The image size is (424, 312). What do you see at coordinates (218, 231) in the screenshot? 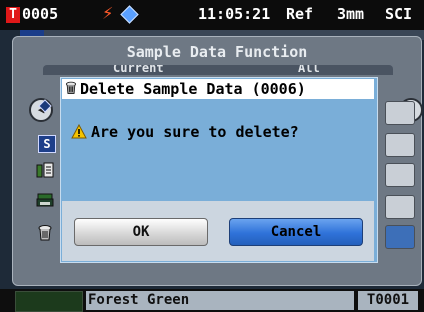
I see `dialog-button-bar: OK Cancel` at bounding box center [218, 231].